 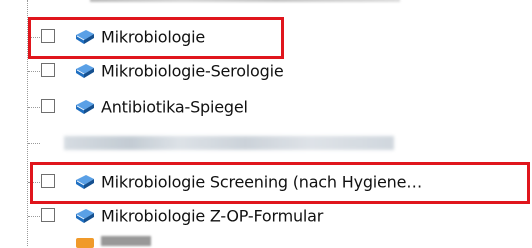 I want to click on tree-item-antibiotika-spiegel: Antibiotika-Spiegel, so click(x=266, y=107).